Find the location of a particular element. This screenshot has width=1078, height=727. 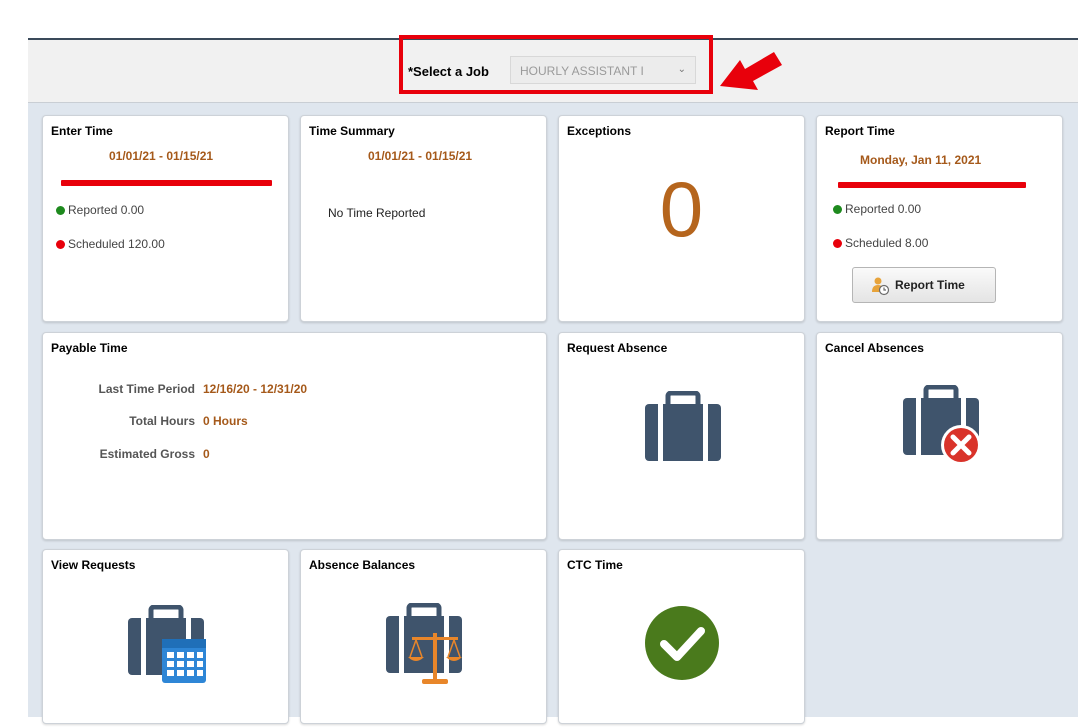

job-selection-bar: *Select a Job HOURLY ASSISTANT I ⌄ is located at coordinates (553, 69).